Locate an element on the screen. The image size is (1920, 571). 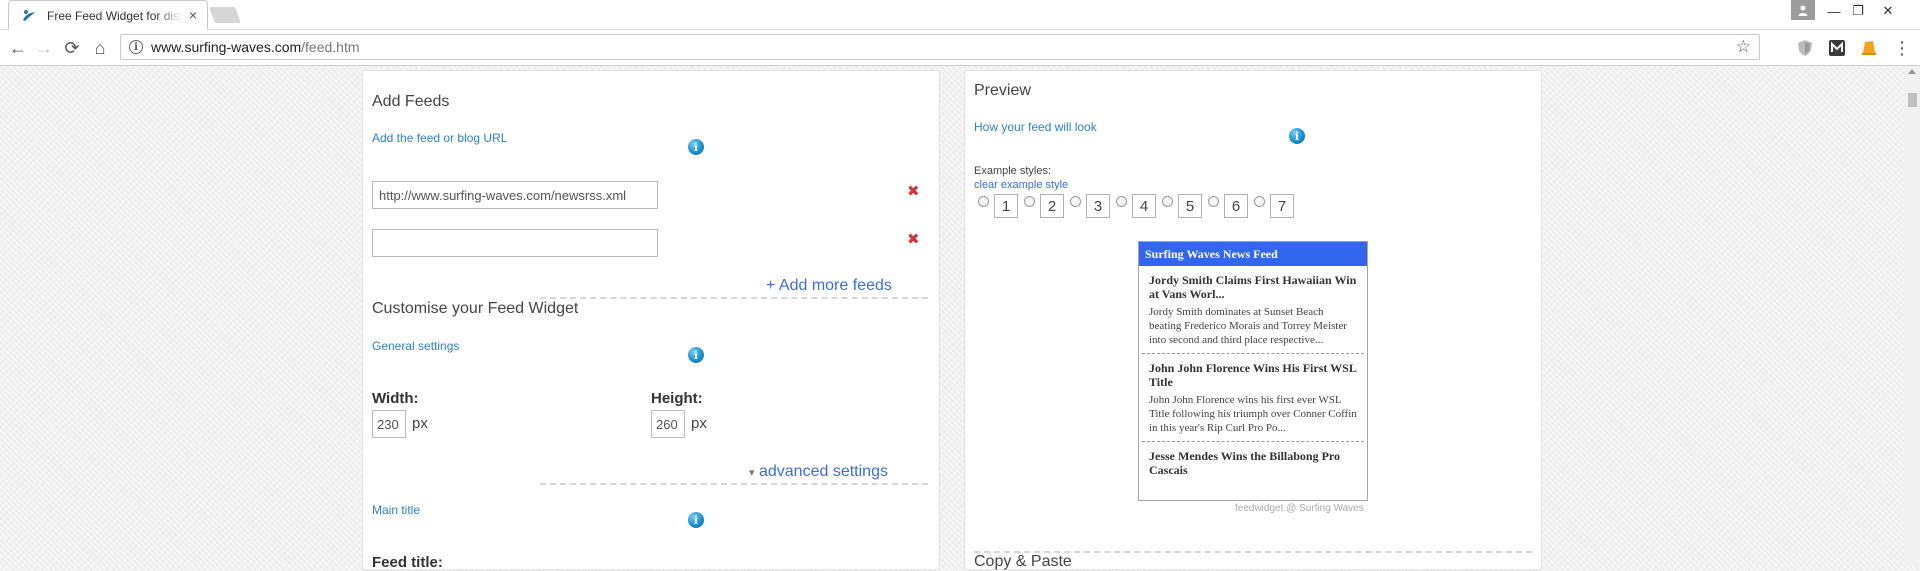
advanced-settings-label: advanced settings is located at coordinates (823, 471).